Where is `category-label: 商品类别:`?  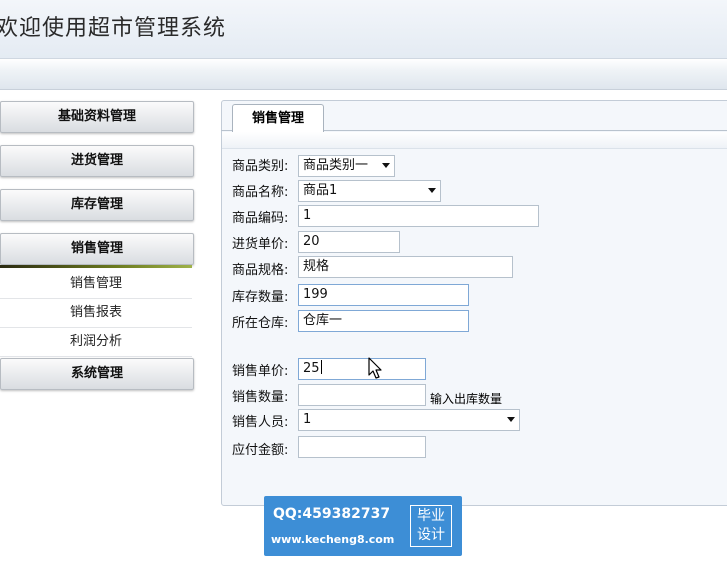
category-label: 商品类别: is located at coordinates (260, 166).